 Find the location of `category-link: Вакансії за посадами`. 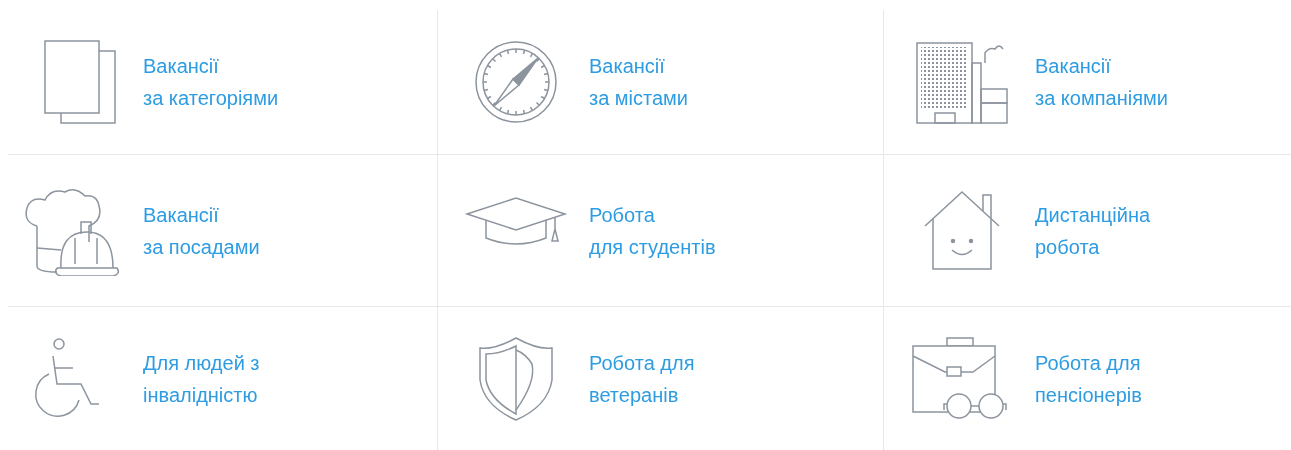

category-link: Вакансії за посадами is located at coordinates (201, 230).